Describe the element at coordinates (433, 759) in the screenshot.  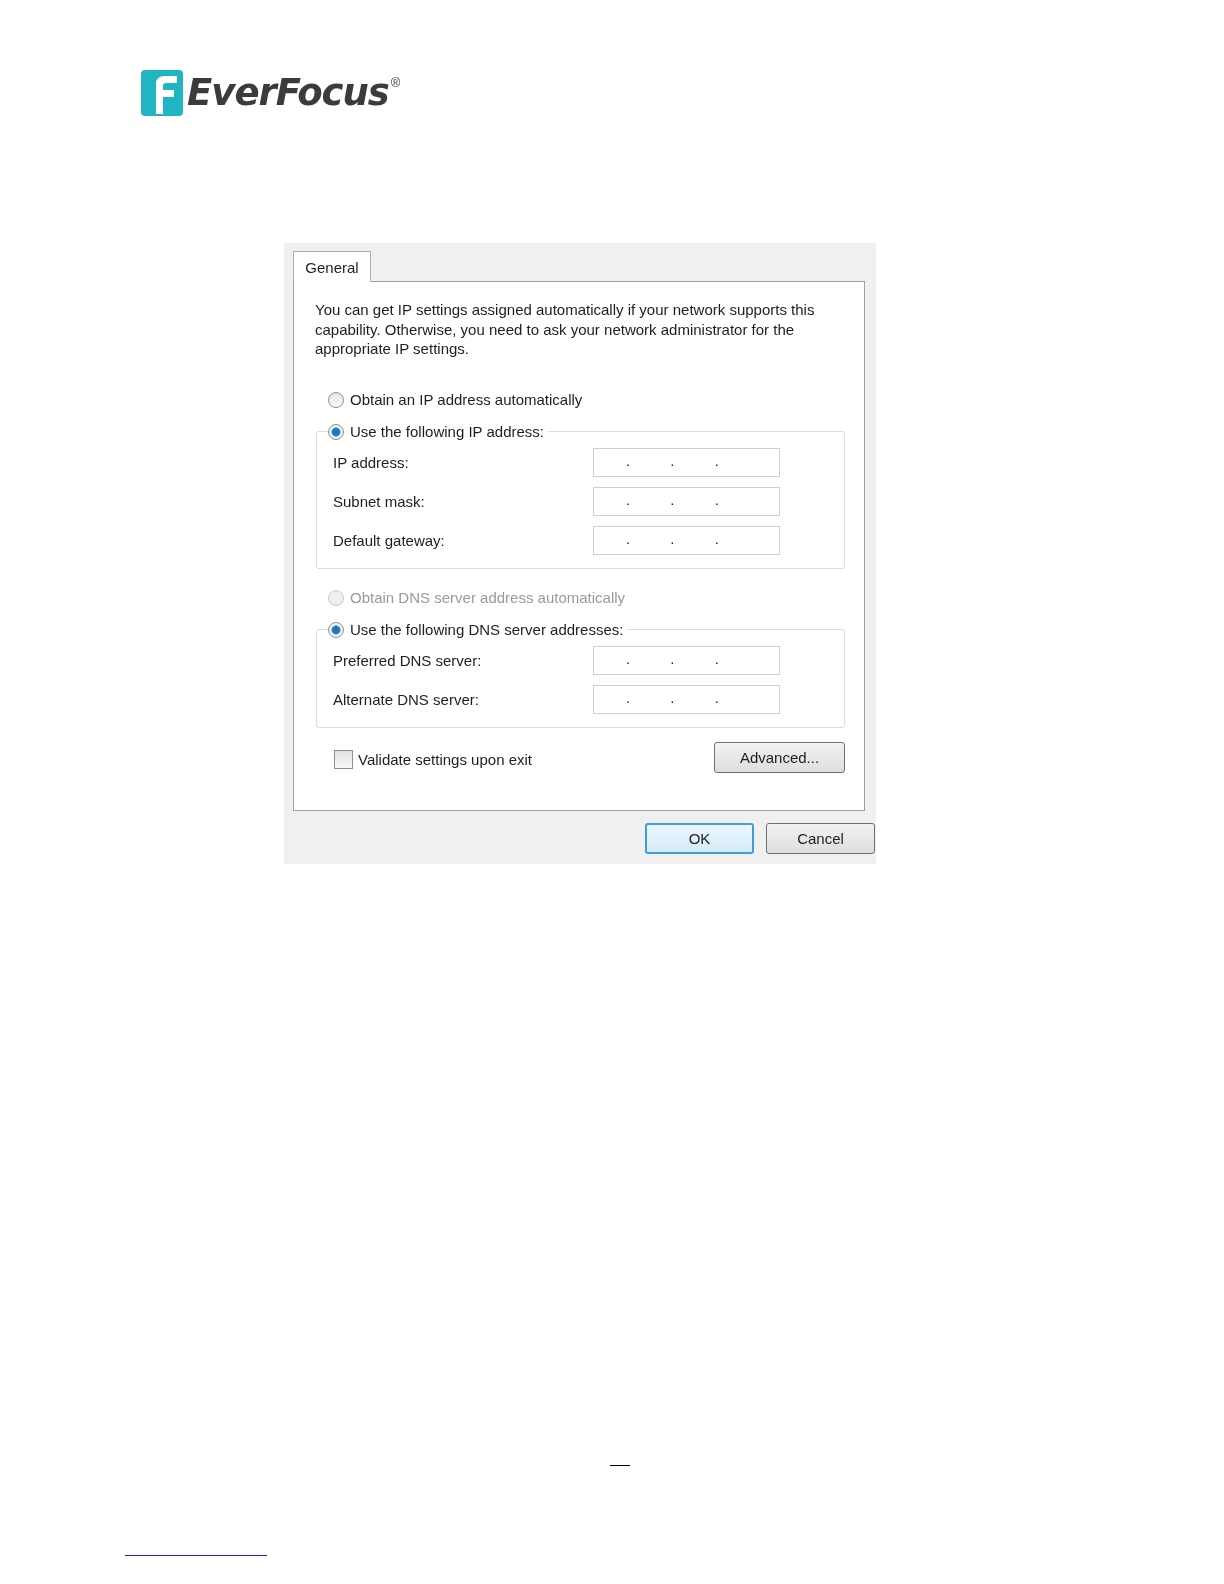
I see `validate-checkbox: Validate settings upon exit` at that location.